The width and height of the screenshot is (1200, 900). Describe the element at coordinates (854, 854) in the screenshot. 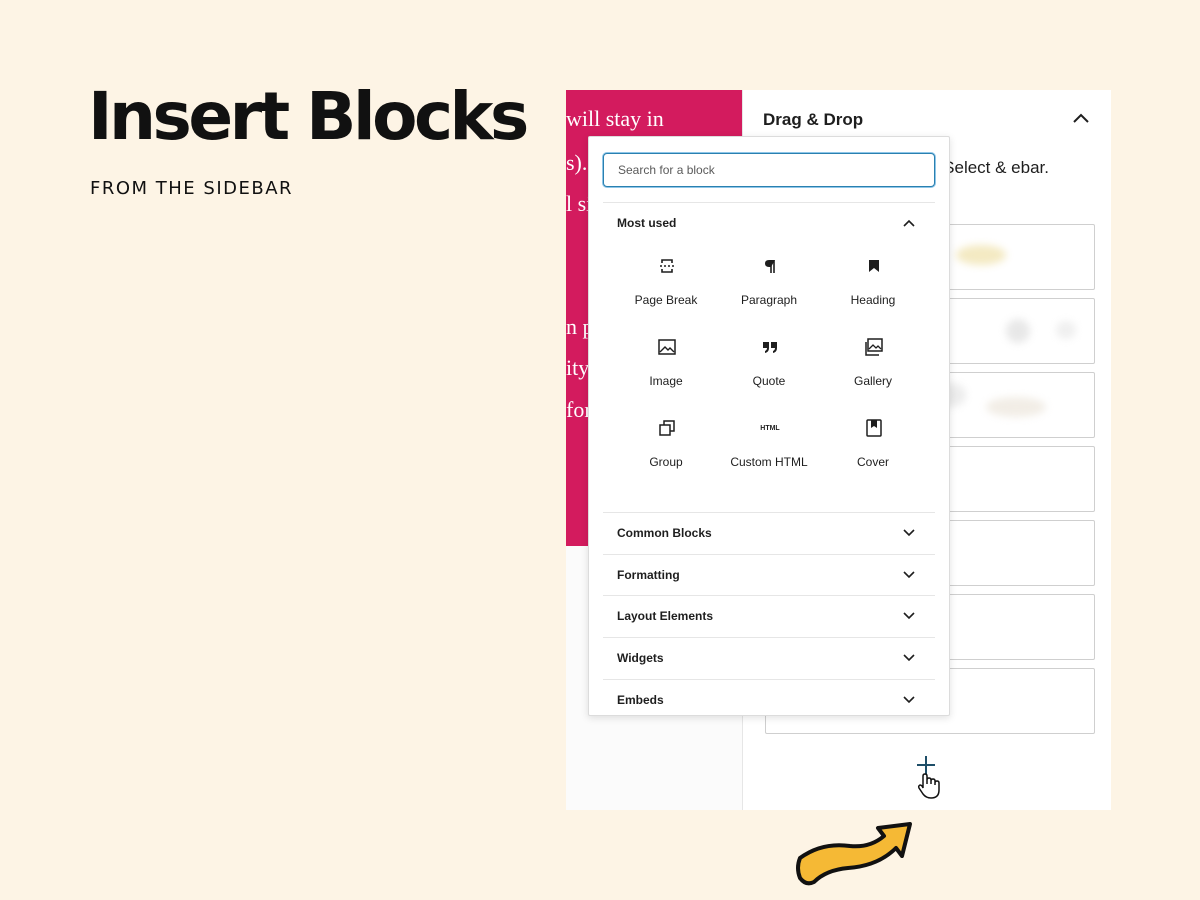

I see `curved-arrow-icon` at that location.